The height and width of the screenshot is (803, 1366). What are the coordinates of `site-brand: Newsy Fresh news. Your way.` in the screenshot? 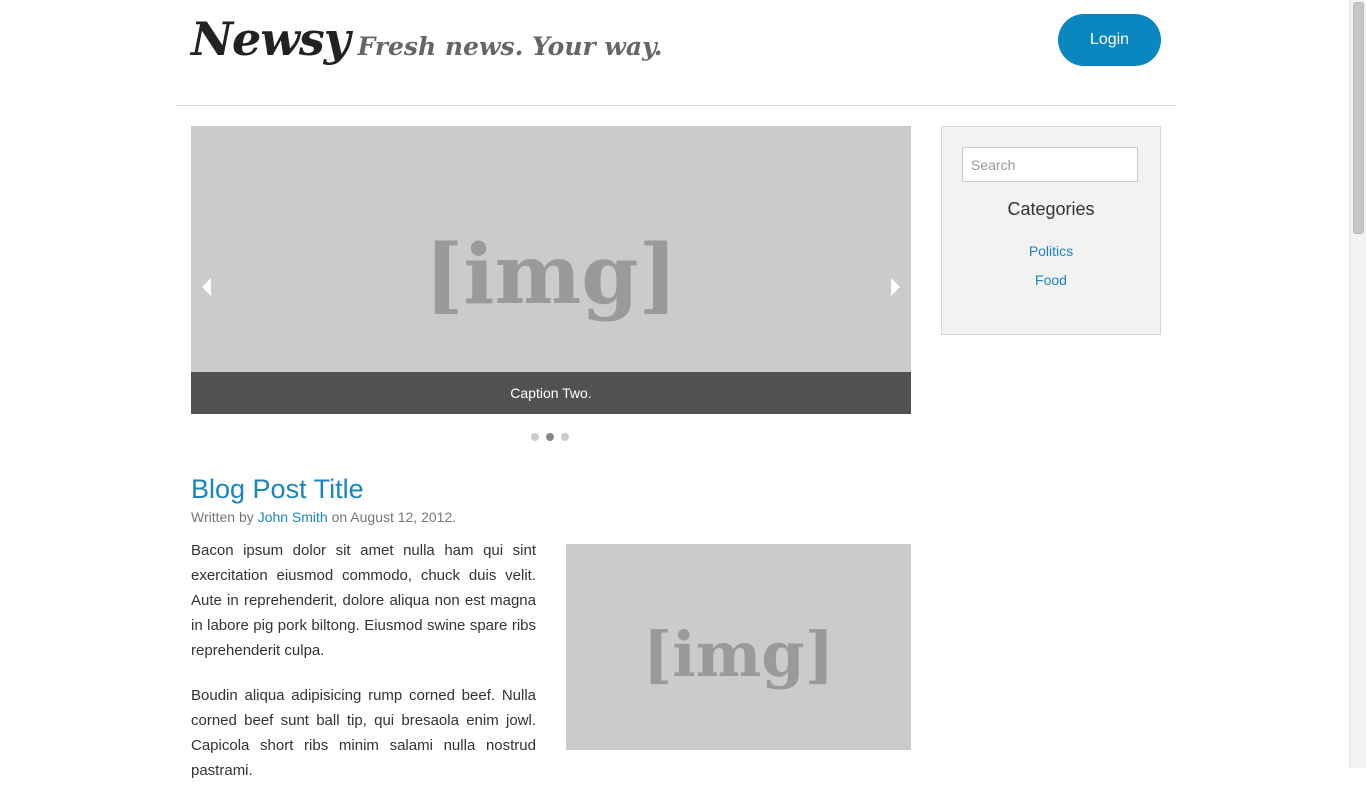 It's located at (426, 39).